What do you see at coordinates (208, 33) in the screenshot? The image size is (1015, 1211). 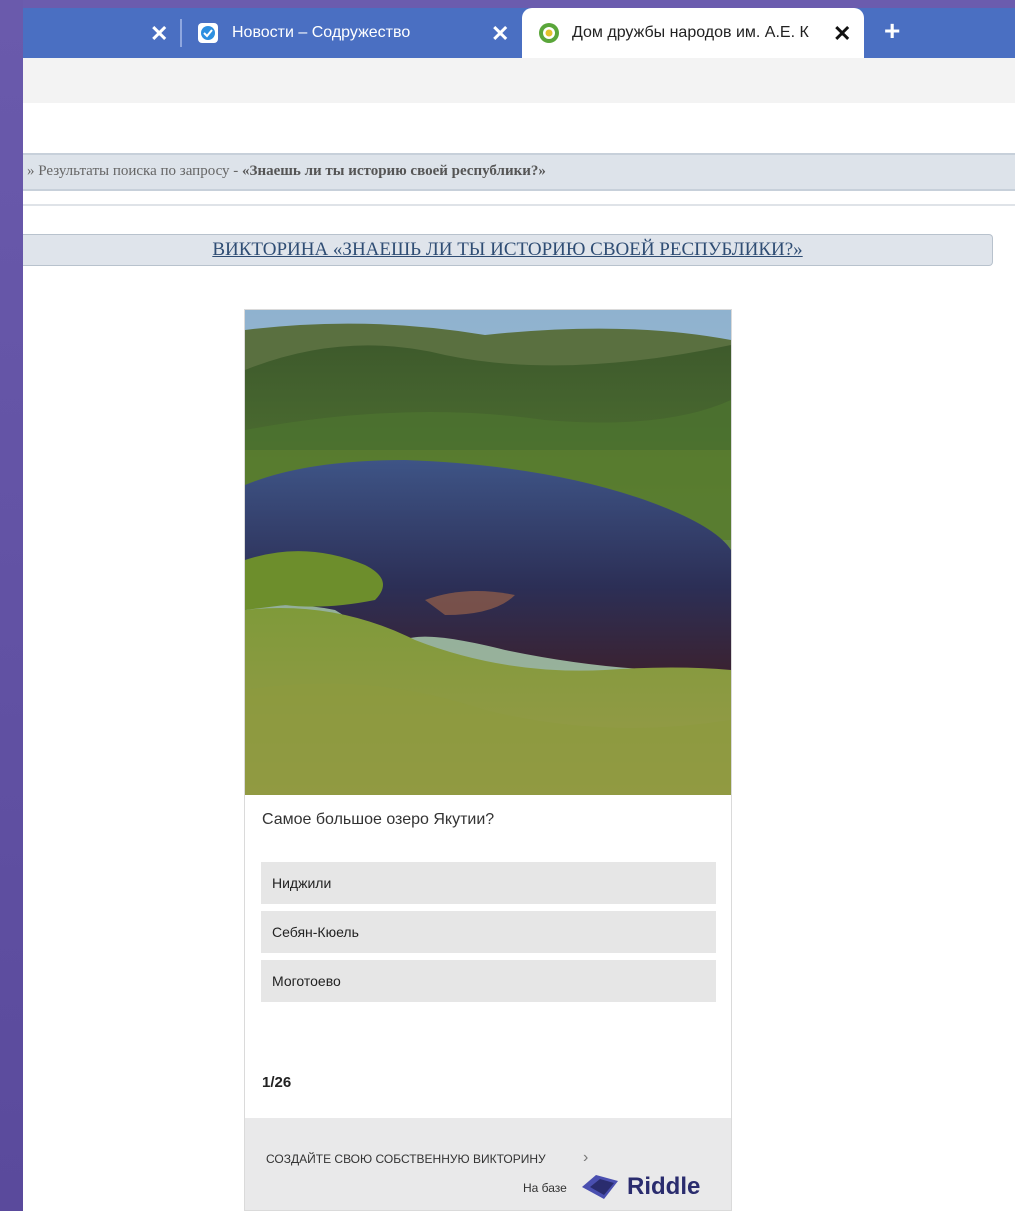 I see `shield-badge-icon` at bounding box center [208, 33].